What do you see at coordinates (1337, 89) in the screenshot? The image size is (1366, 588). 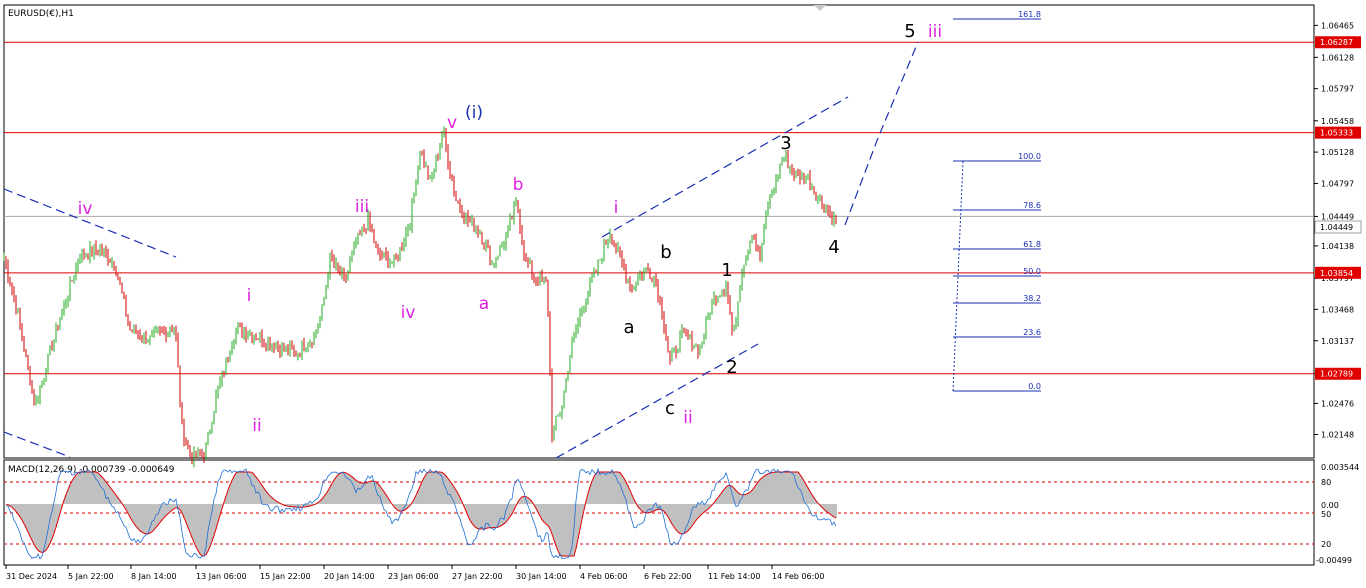 I see `price-tick: 1.05797` at bounding box center [1337, 89].